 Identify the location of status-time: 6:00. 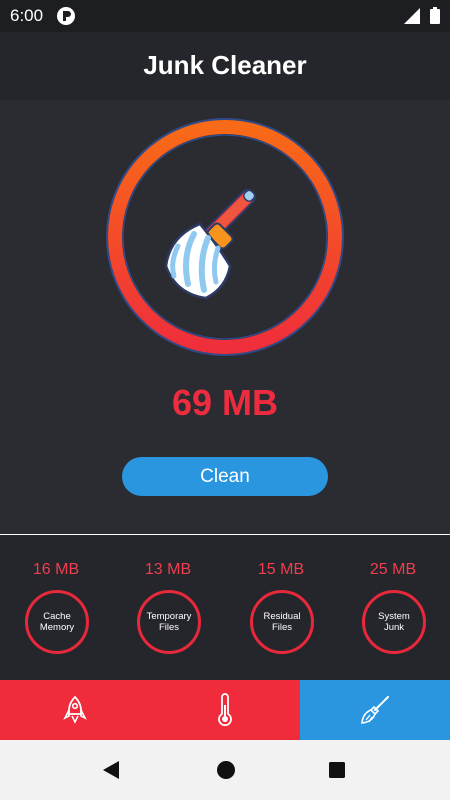
(27, 15).